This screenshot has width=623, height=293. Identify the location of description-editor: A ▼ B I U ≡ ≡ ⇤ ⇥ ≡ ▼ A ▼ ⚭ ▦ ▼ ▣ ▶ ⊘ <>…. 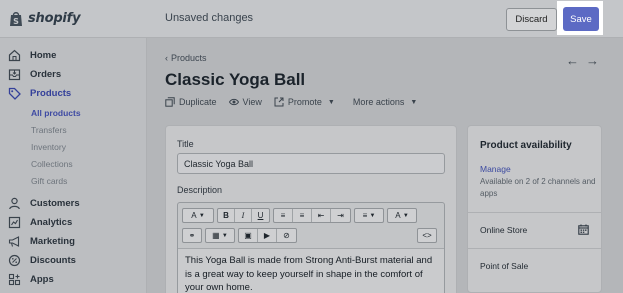
(311, 247).